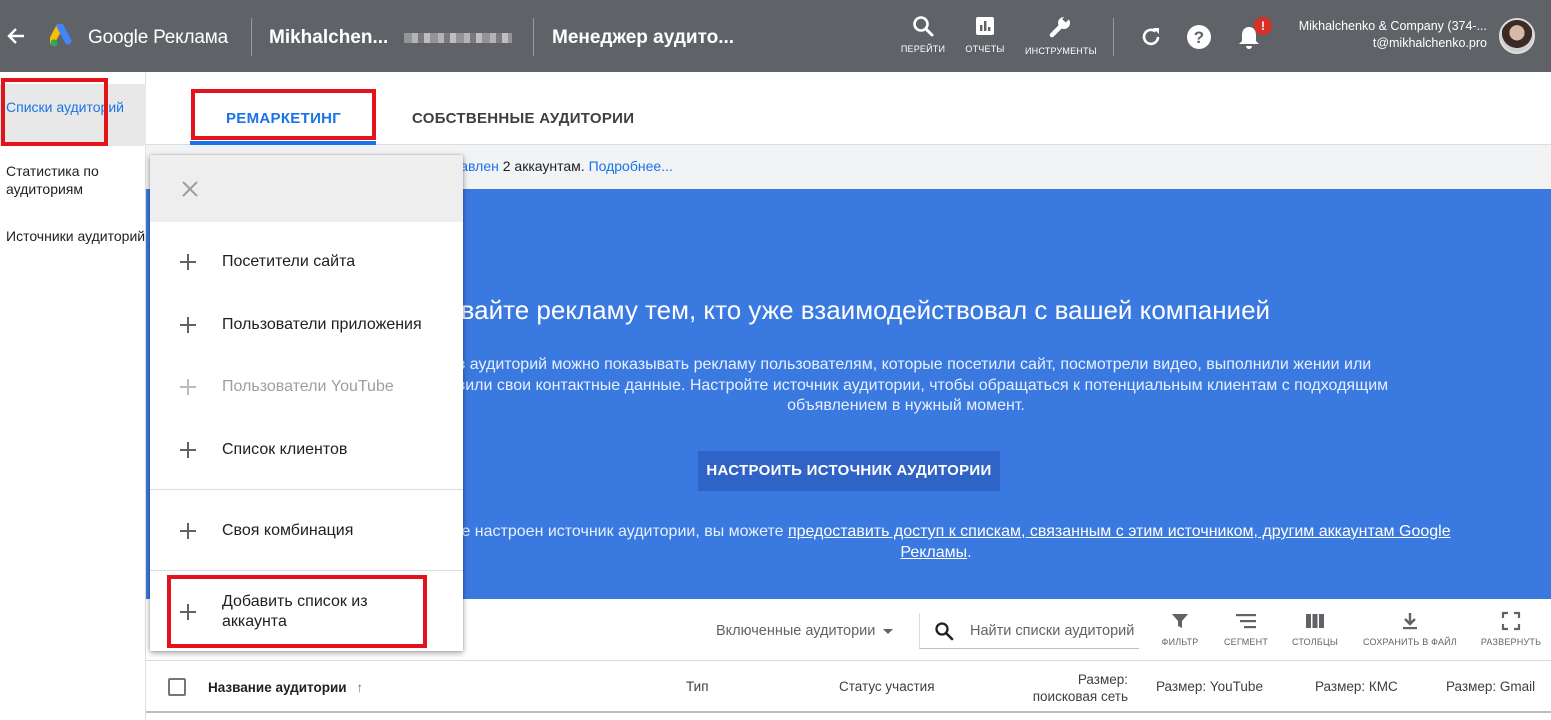 This screenshot has width=1551, height=720. Describe the element at coordinates (1180, 629) in the screenshot. I see `filter-button: ФИЛЬТР` at that location.